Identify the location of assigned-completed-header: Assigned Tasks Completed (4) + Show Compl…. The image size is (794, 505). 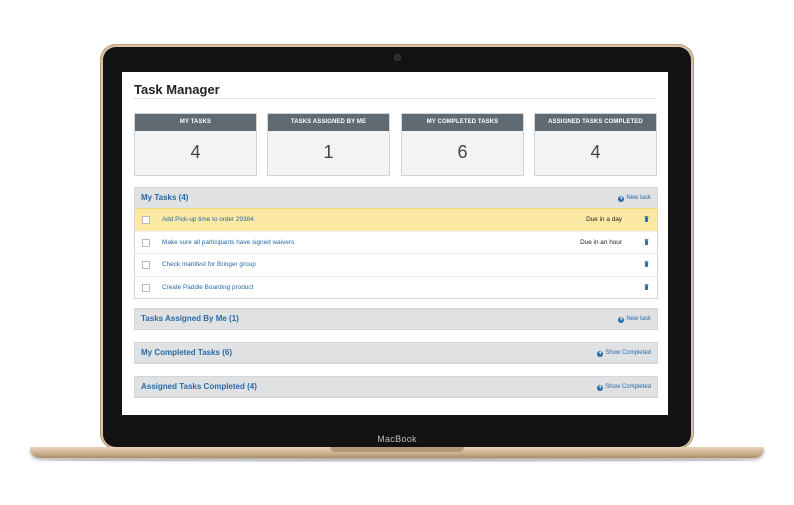
(396, 387).